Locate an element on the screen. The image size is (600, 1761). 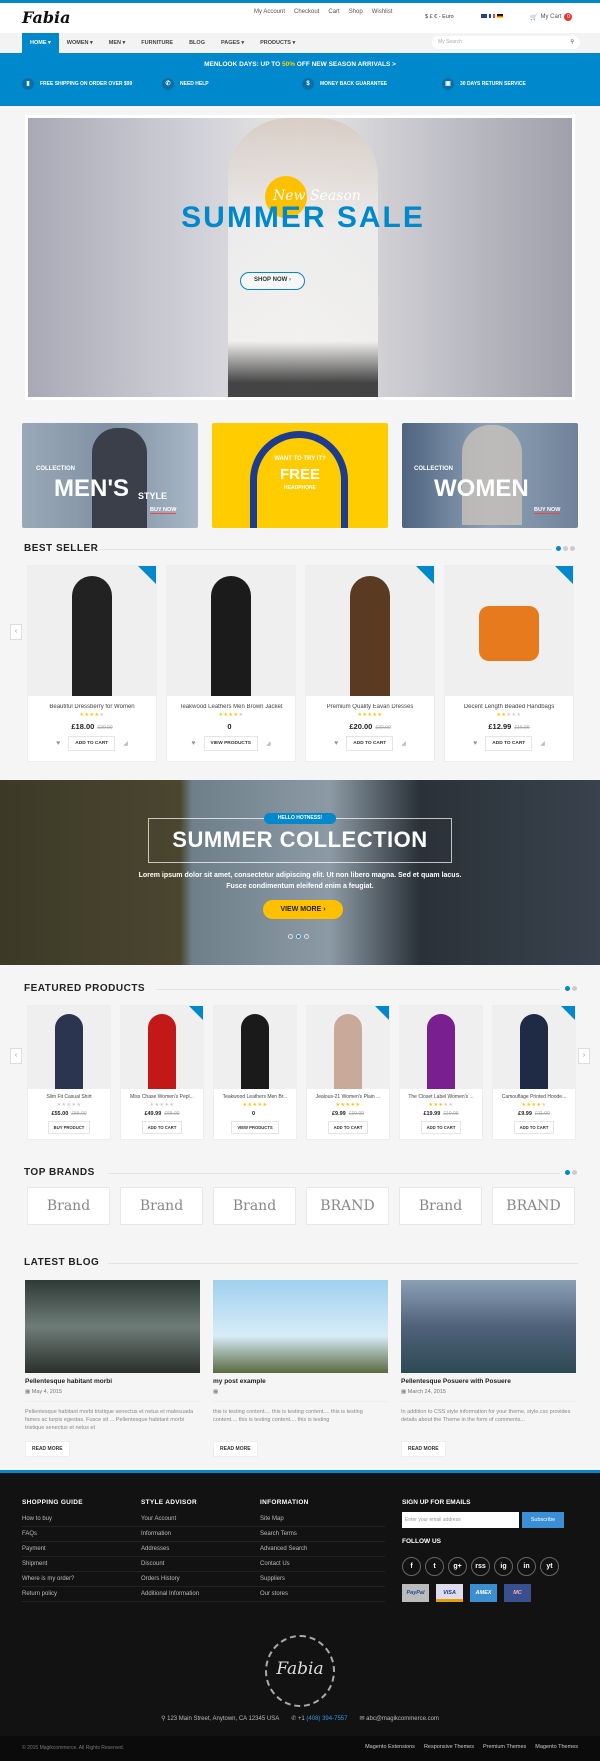
product-name: Premium Quality Eavan Dresses is located at coordinates (370, 707).